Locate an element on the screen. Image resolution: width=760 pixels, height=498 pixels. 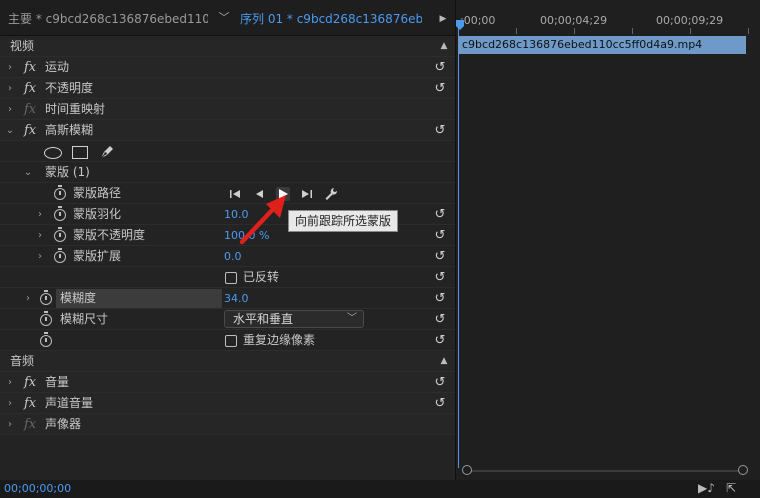
scrollbar-handle-right is located at coordinates (743, 470).